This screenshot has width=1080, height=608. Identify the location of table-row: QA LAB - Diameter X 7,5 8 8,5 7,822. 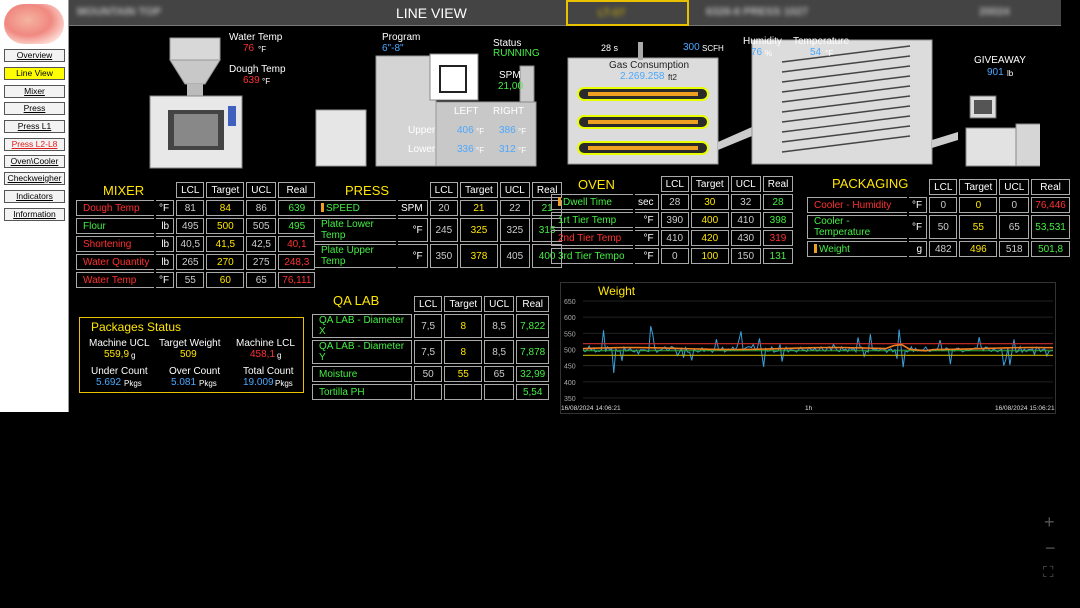
(431, 326).